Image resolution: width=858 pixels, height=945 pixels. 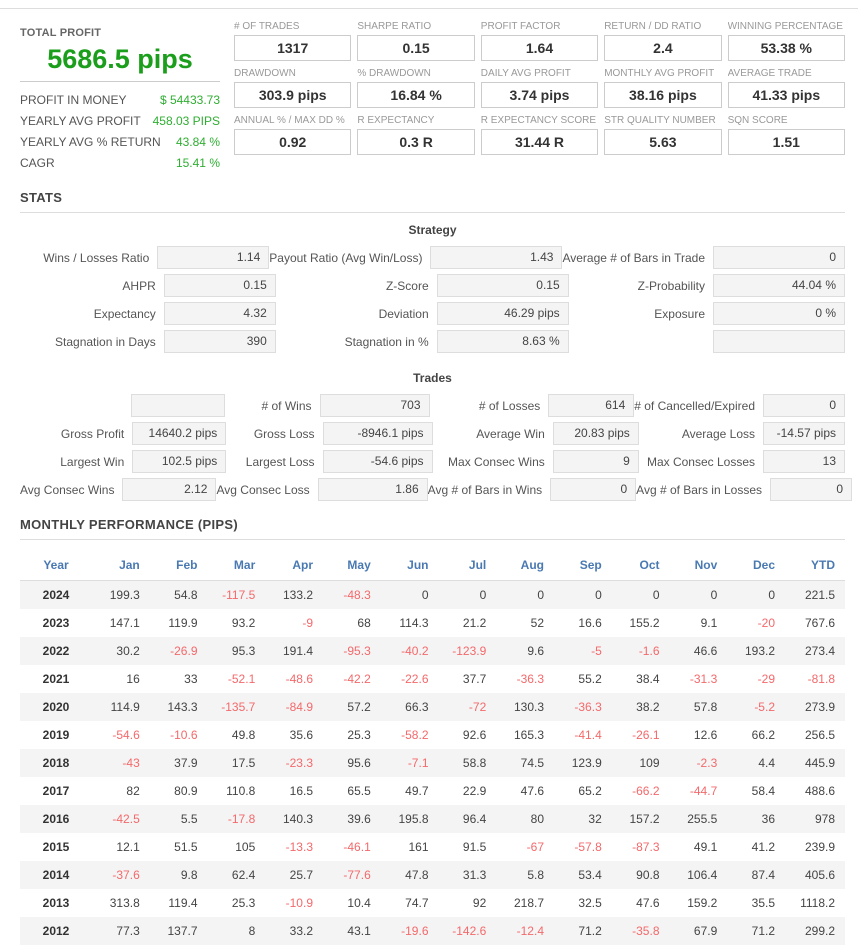 What do you see at coordinates (583, 763) in the screenshot?
I see `month-value-cell: 123.9` at bounding box center [583, 763].